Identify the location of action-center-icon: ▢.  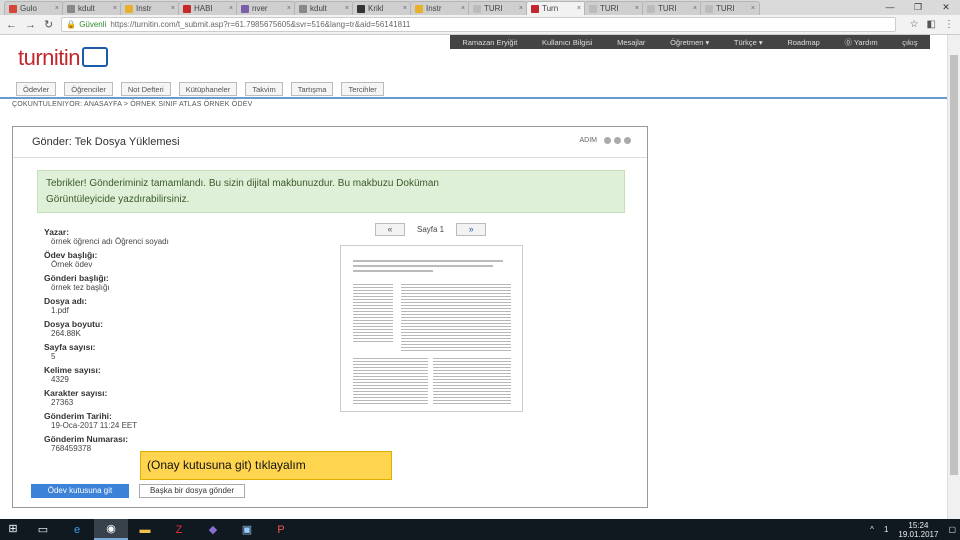
(952, 529).